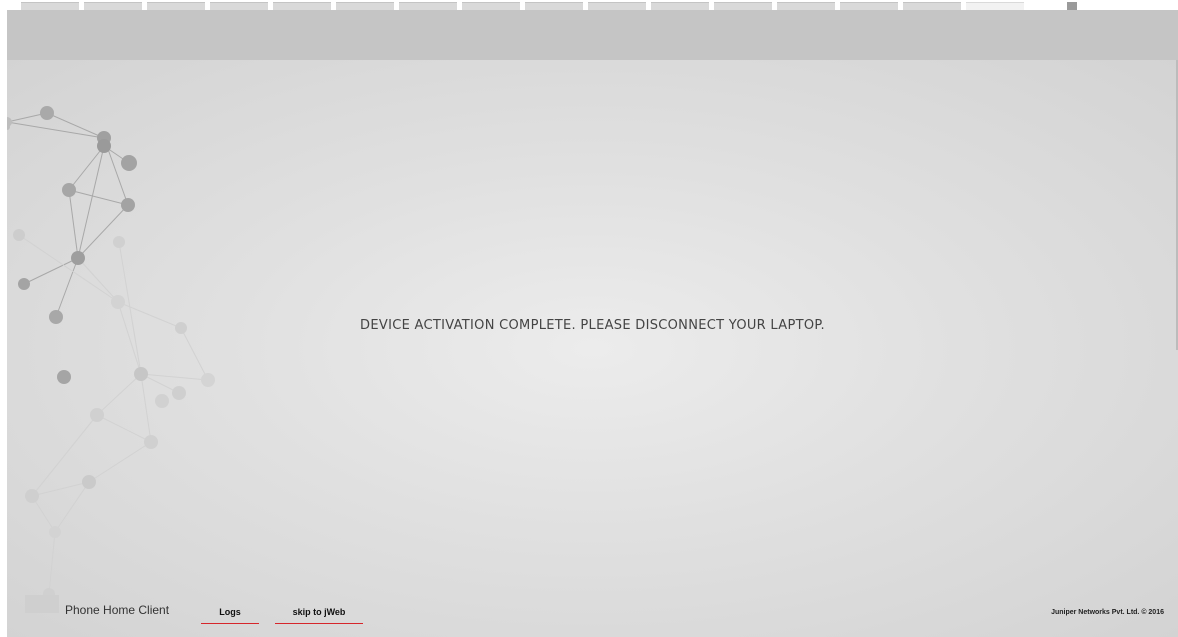 This screenshot has width=1178, height=637. What do you see at coordinates (117, 610) in the screenshot?
I see `app-name: Phone Home Client` at bounding box center [117, 610].